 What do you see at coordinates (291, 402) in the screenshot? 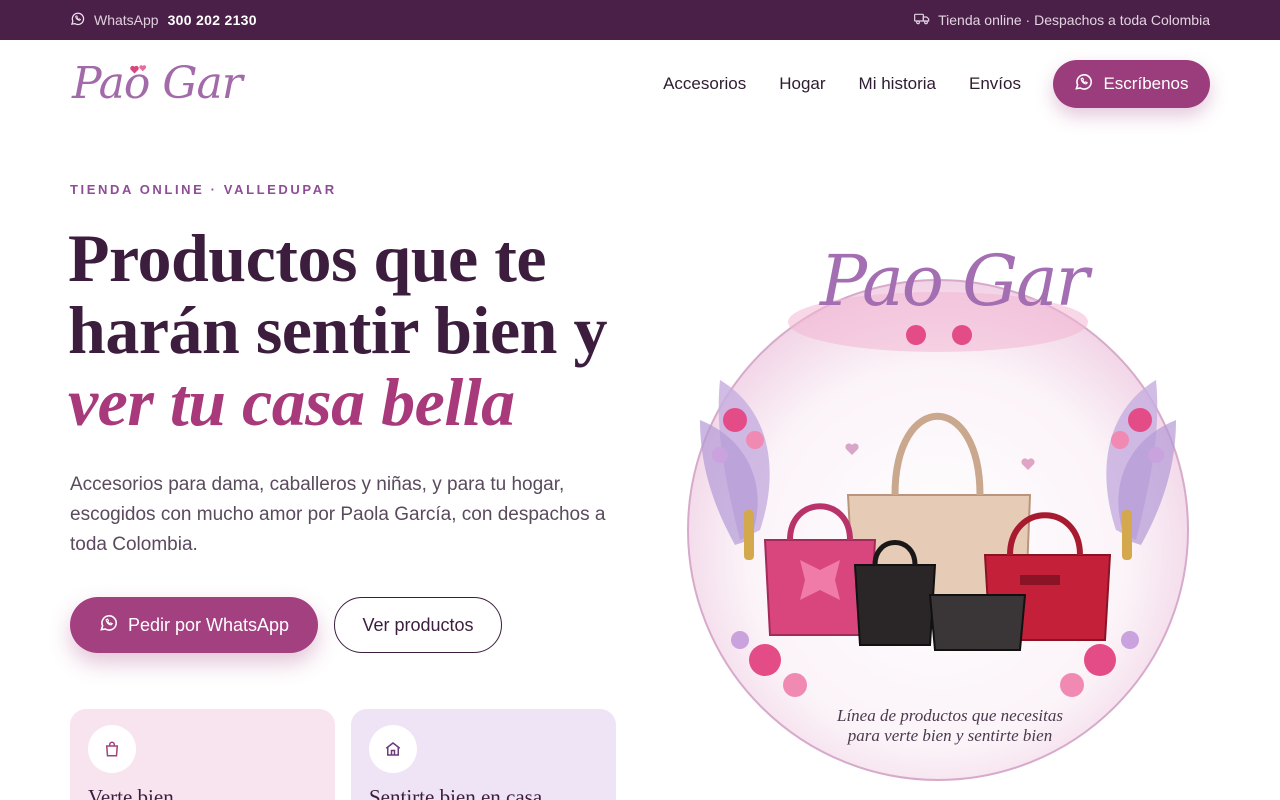
I see `hero-title-accent: ver tu casa bella` at bounding box center [291, 402].